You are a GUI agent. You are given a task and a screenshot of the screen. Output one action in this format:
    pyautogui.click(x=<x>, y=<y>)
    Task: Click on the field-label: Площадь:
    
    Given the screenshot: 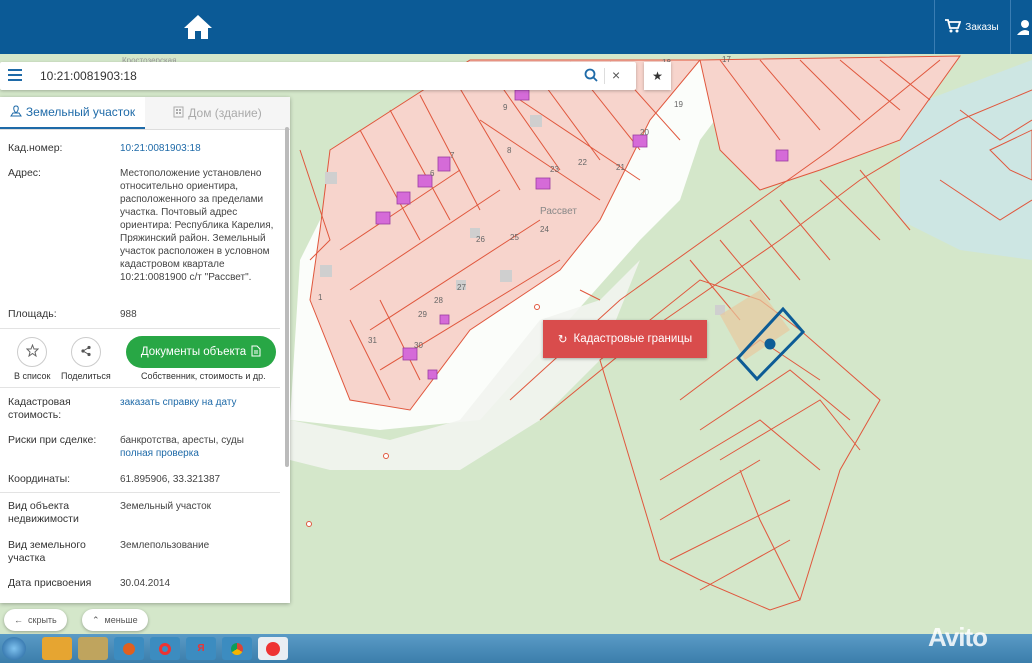 What is the action you would take?
    pyautogui.click(x=32, y=314)
    